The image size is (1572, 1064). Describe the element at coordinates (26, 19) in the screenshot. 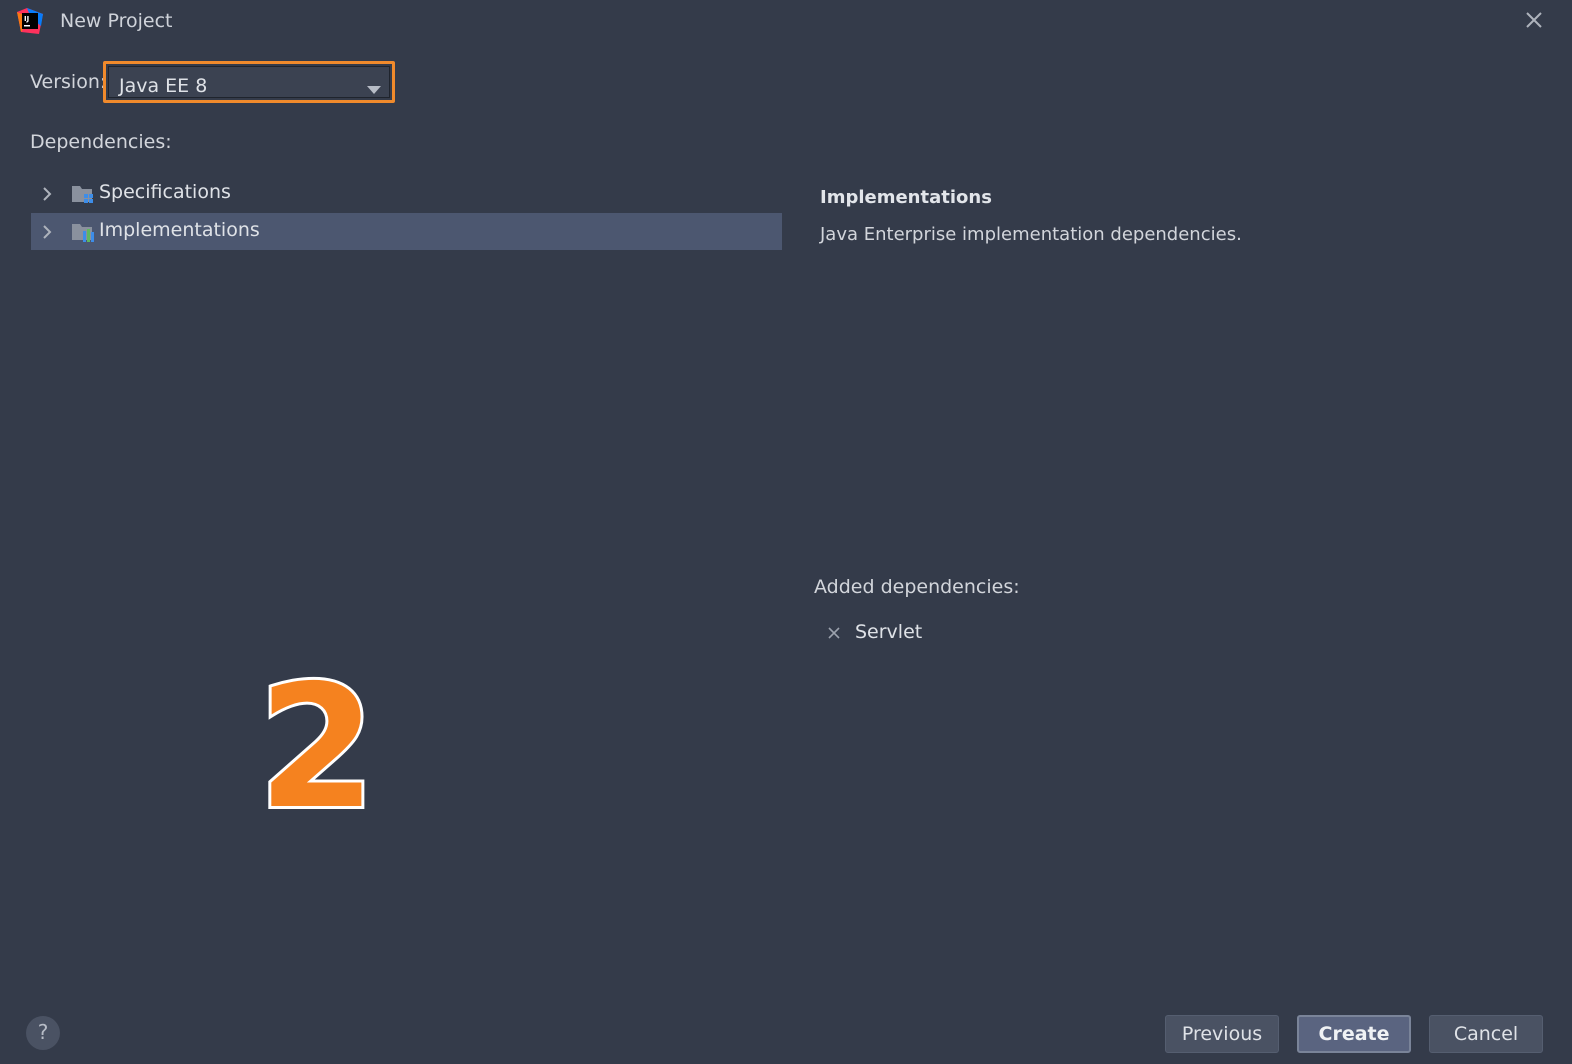

I see `svg-text: IJ` at that location.